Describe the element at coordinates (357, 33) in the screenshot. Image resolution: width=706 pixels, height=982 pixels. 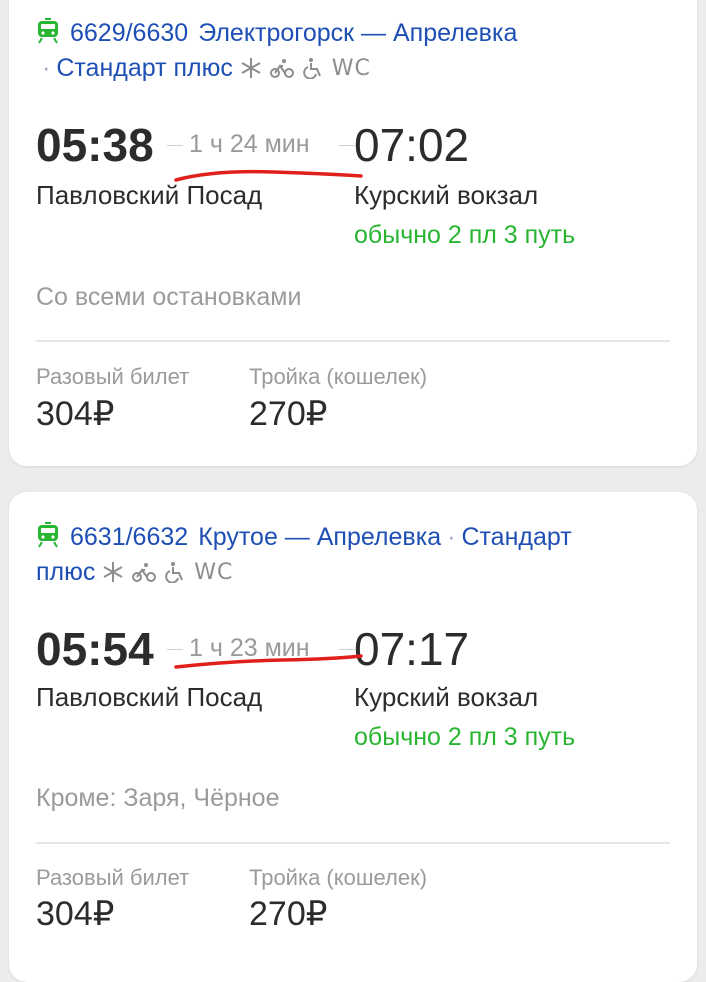
I see `train-route: Электрогорск — Апрелевка` at that location.